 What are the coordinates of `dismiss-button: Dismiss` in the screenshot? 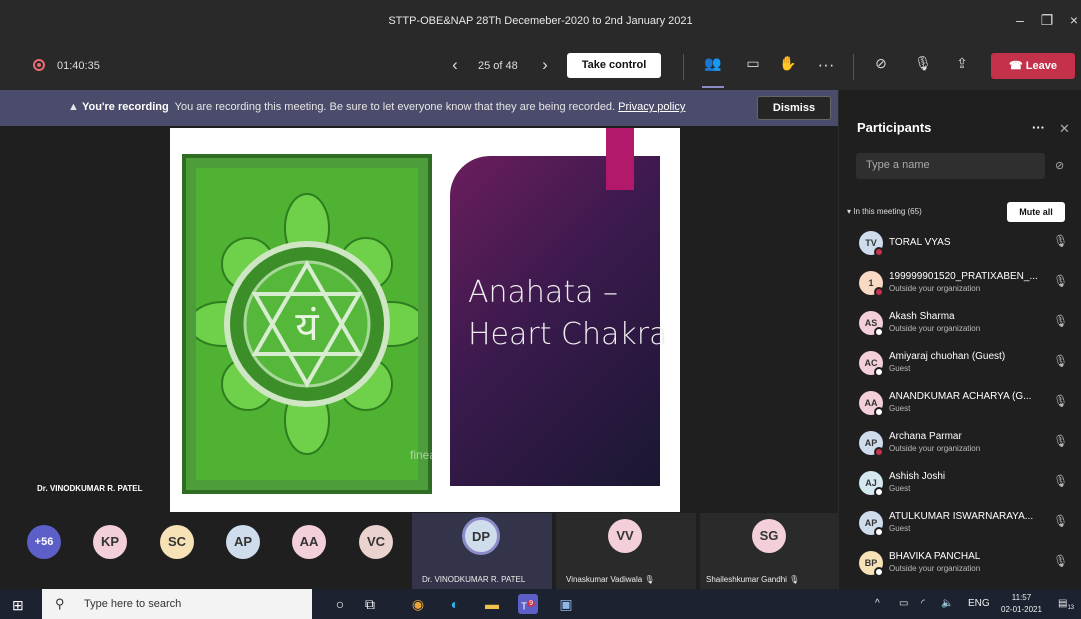 It's located at (794, 108).